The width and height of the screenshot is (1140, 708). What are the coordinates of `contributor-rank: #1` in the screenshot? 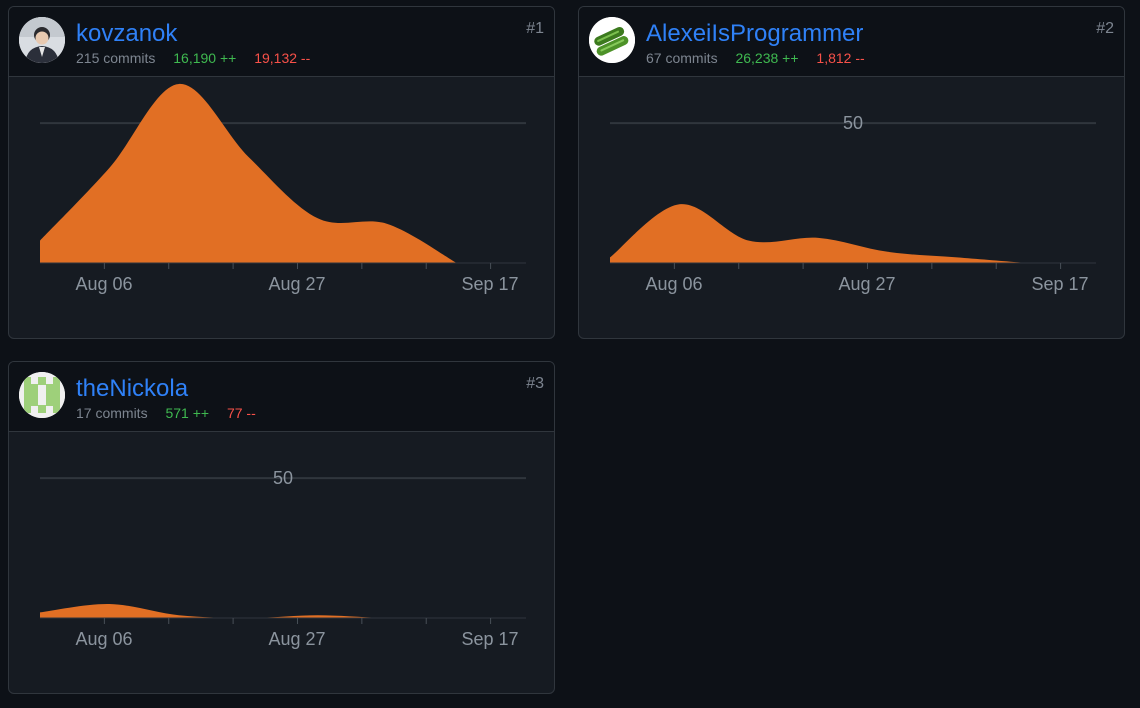 It's located at (535, 28).